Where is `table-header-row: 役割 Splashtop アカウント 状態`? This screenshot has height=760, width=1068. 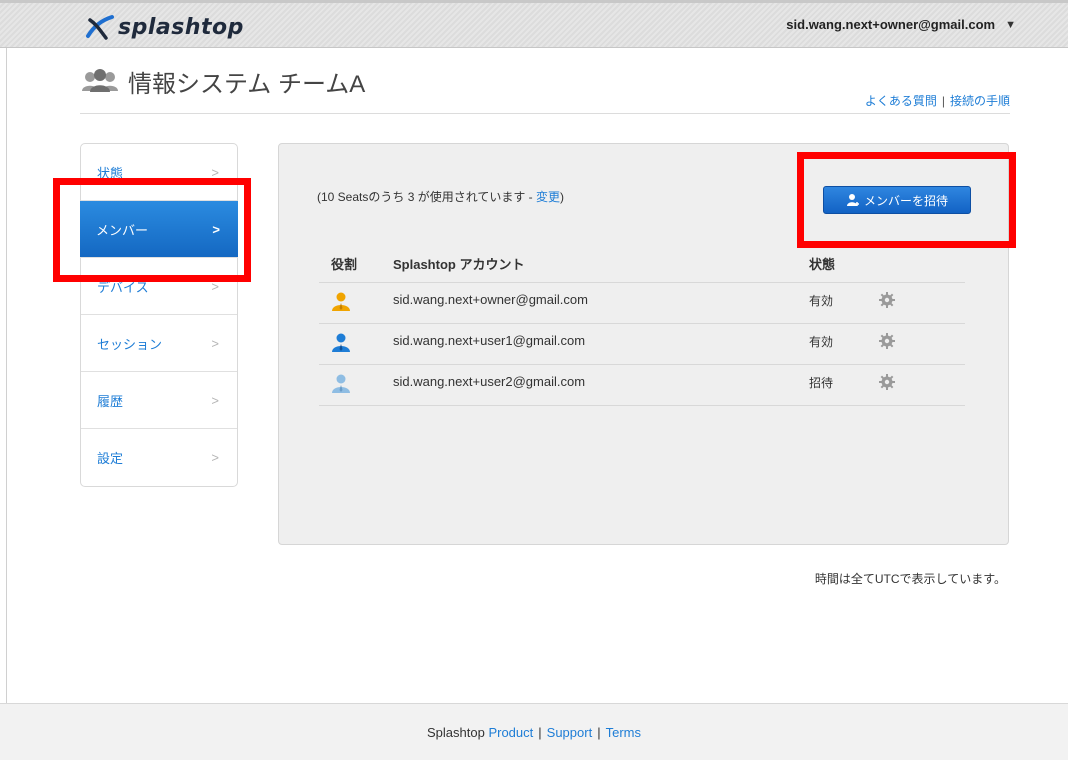
table-header-row: 役割 Splashtop アカウント 状態 is located at coordinates (642, 264).